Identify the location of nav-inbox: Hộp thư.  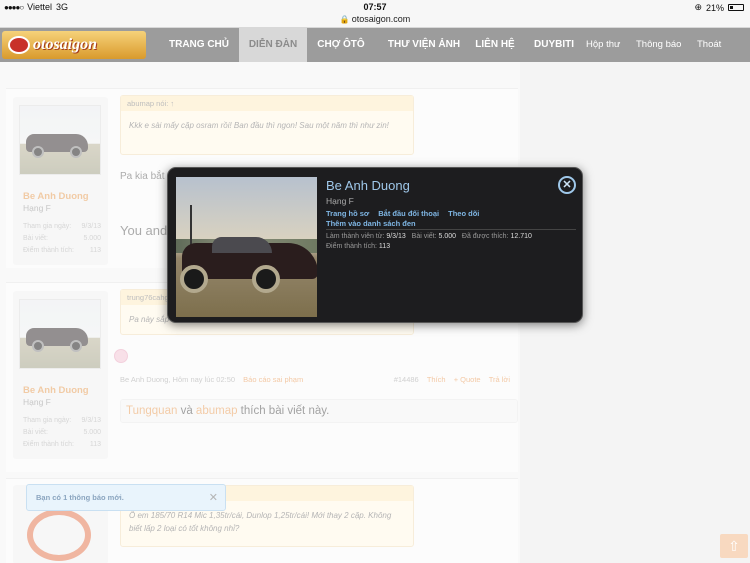
(603, 45).